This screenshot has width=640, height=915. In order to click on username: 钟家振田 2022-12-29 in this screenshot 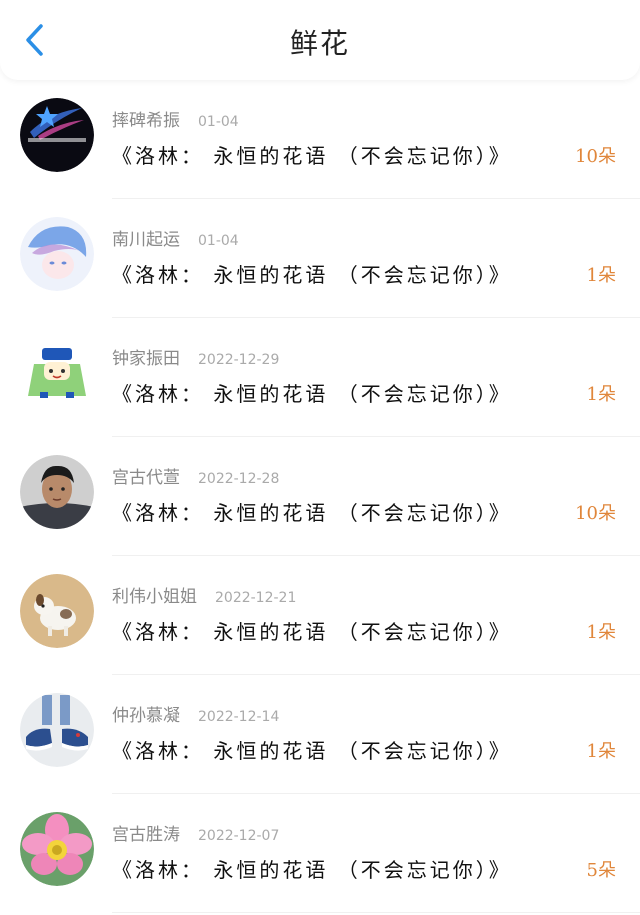, I will do `click(195, 356)`.